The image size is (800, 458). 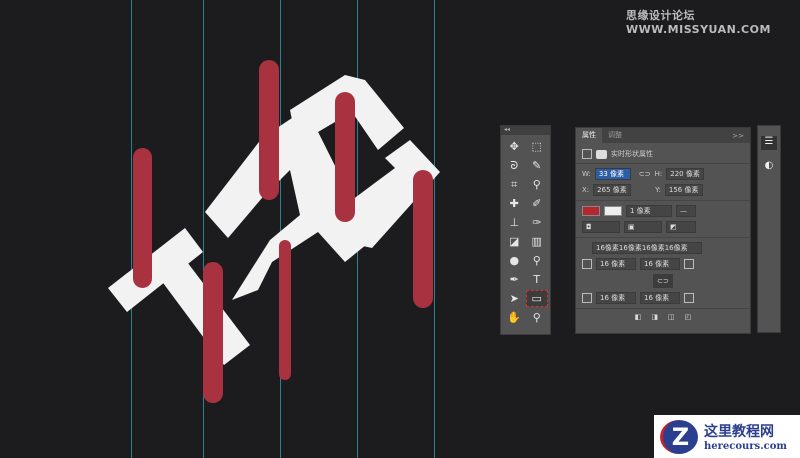 I want to click on brush-icon: ✐, so click(x=537, y=203).